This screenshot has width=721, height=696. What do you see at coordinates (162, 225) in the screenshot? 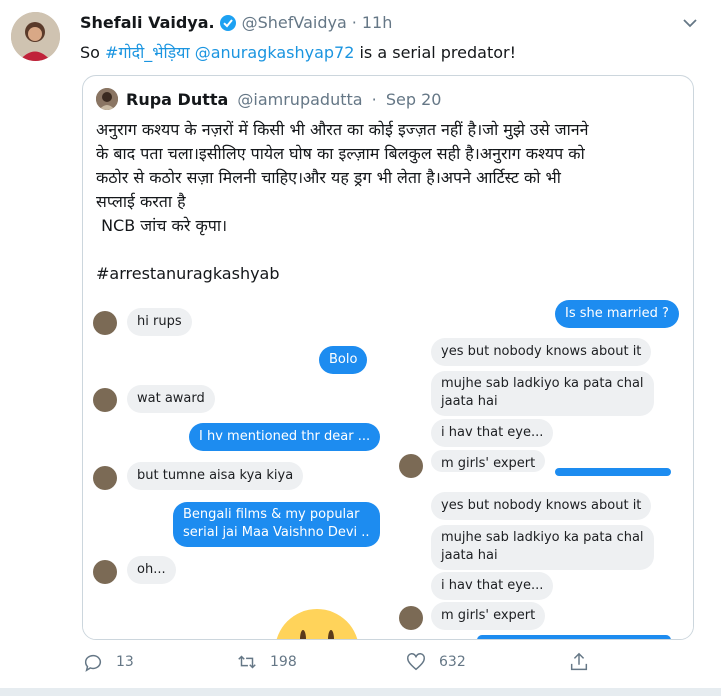
I see `quoted-line: NCB जांच करे कृपा।` at bounding box center [162, 225].